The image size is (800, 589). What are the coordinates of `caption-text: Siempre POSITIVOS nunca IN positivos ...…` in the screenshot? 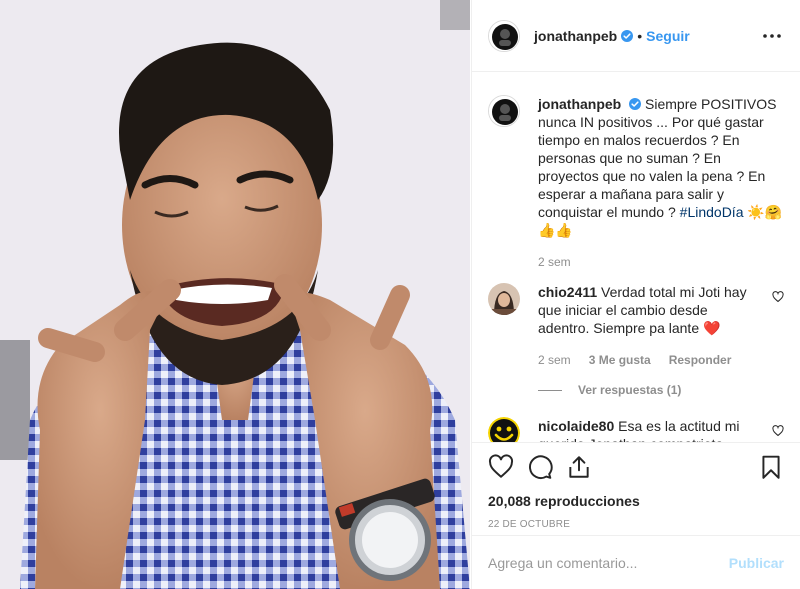 It's located at (657, 158).